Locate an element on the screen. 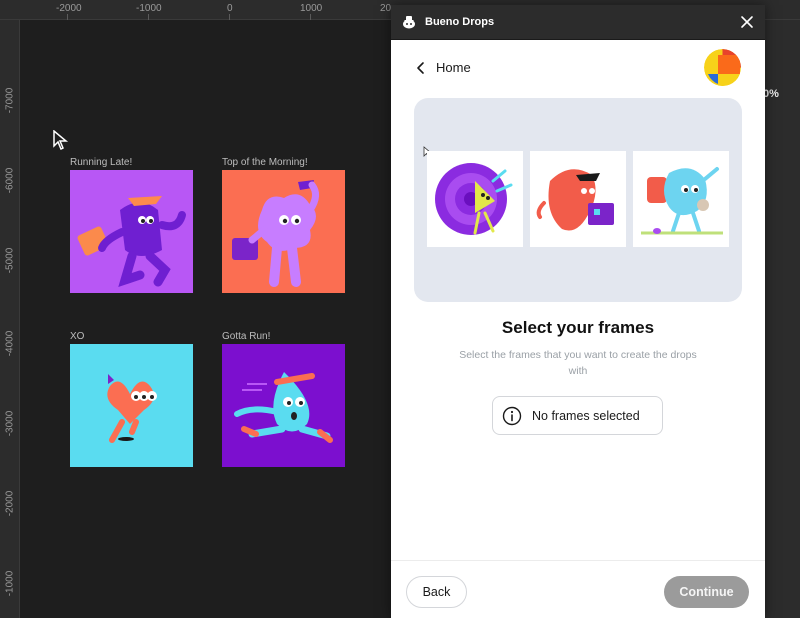 This screenshot has height=618, width=800. ruler-tick: -6000 is located at coordinates (10, 180).